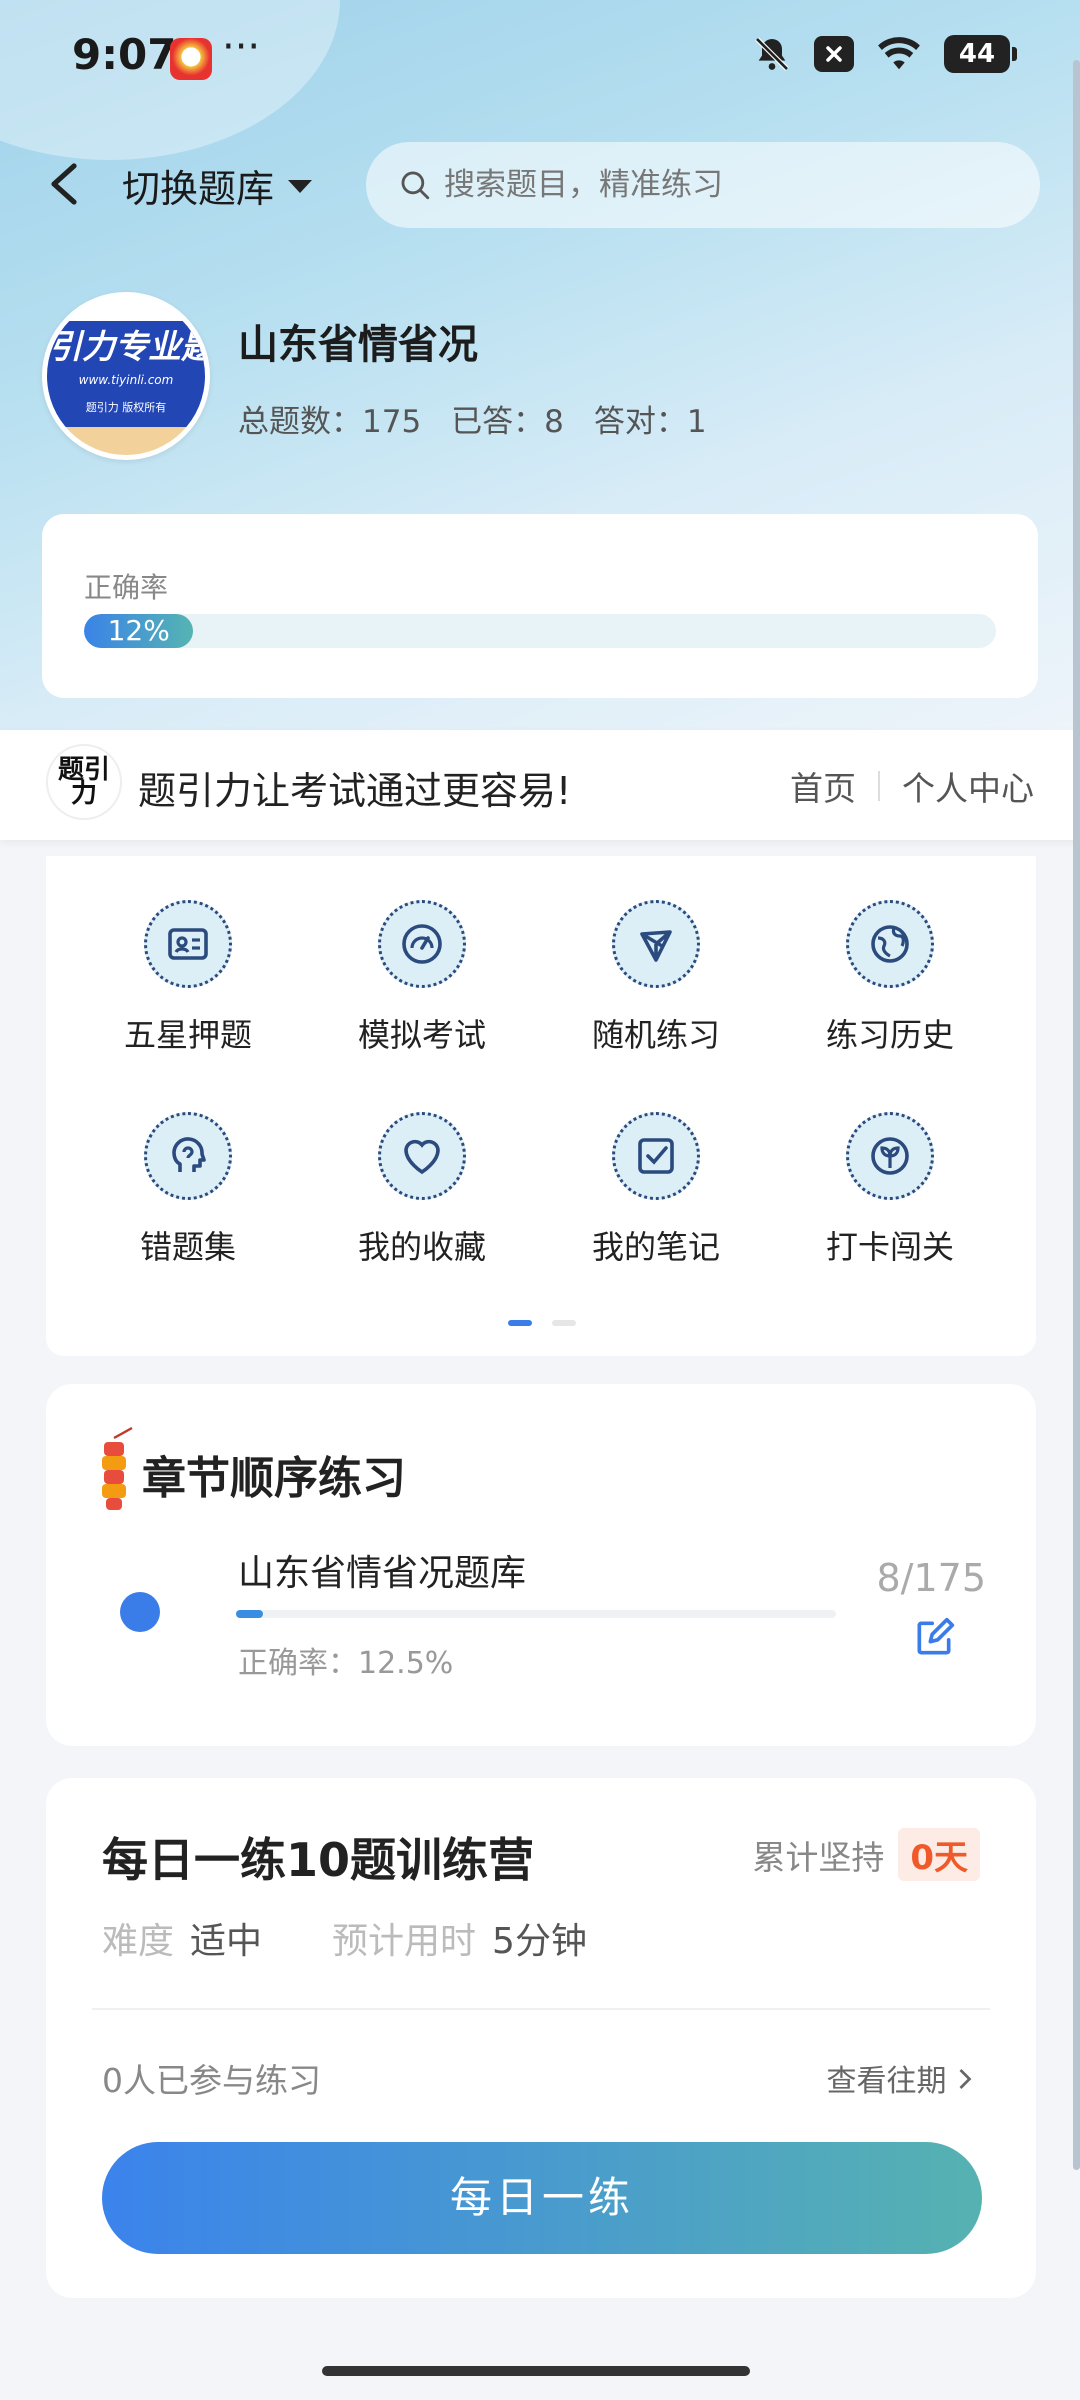  I want to click on grid-item-checkin: 打卡闯关, so click(890, 1190).